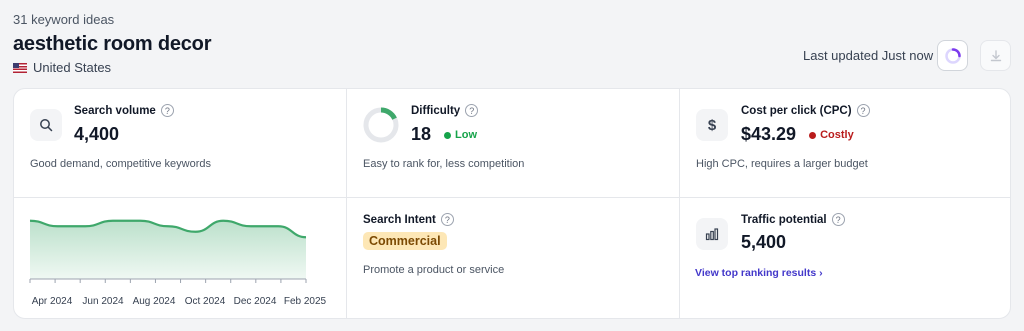 This screenshot has width=1024, height=331. What do you see at coordinates (460, 135) in the screenshot?
I see `difficulty-level-badge: Low` at bounding box center [460, 135].